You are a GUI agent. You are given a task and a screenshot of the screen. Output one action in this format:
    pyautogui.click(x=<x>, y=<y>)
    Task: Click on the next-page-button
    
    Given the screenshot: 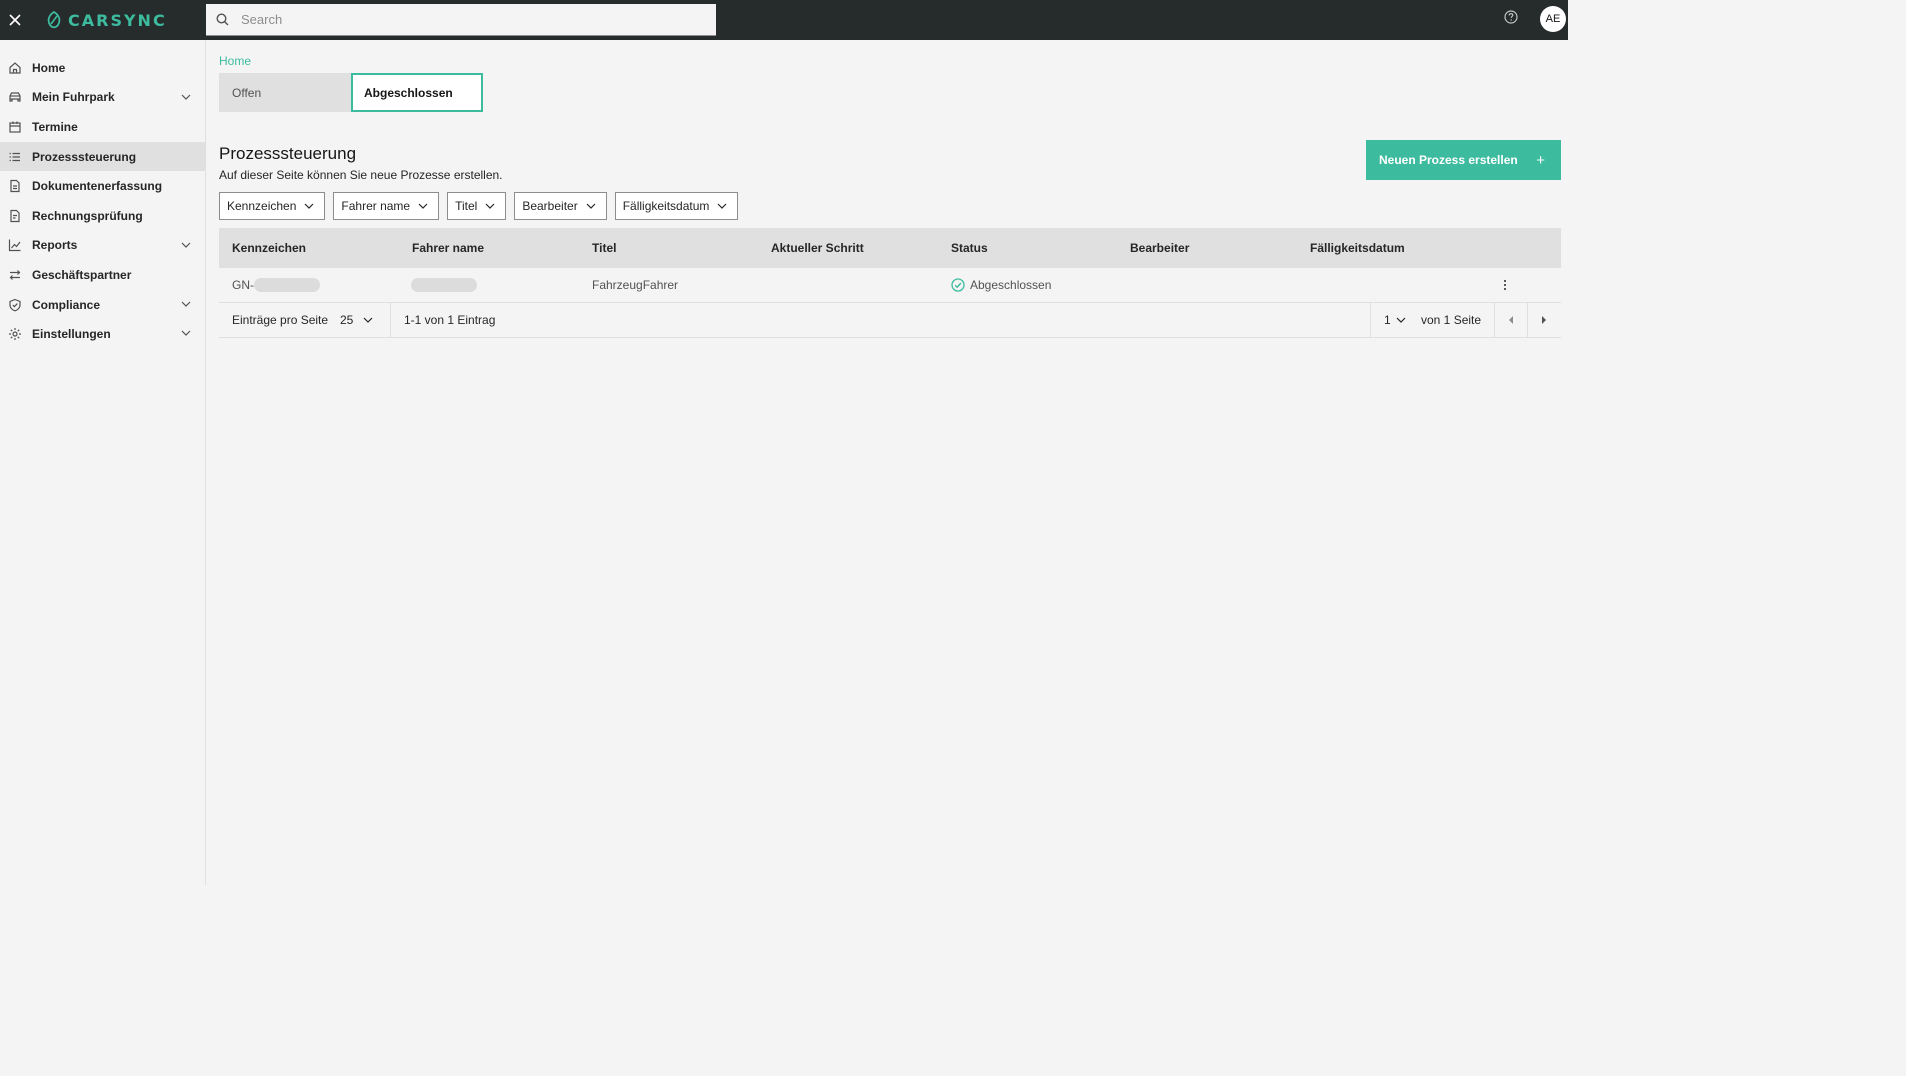 What is the action you would take?
    pyautogui.click(x=1544, y=320)
    